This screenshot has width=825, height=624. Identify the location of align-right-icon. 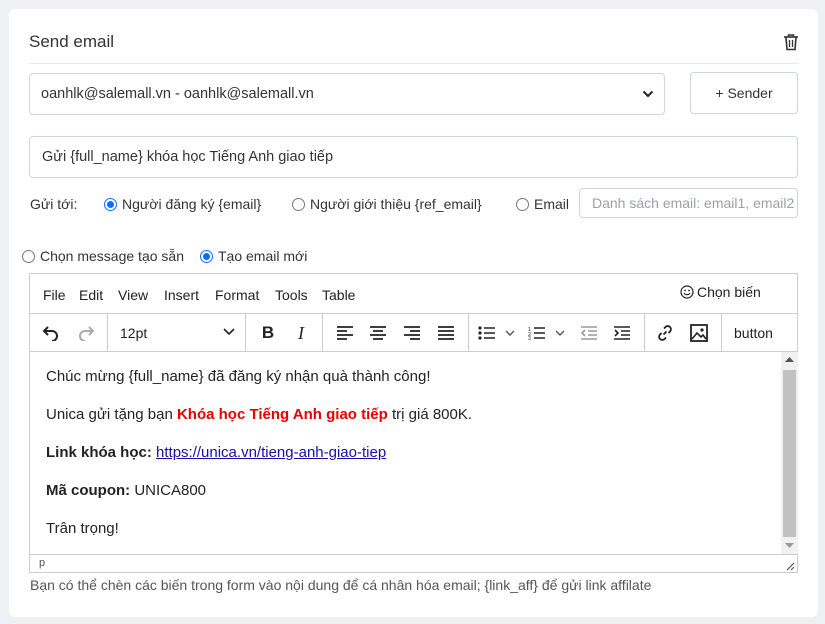
(412, 333).